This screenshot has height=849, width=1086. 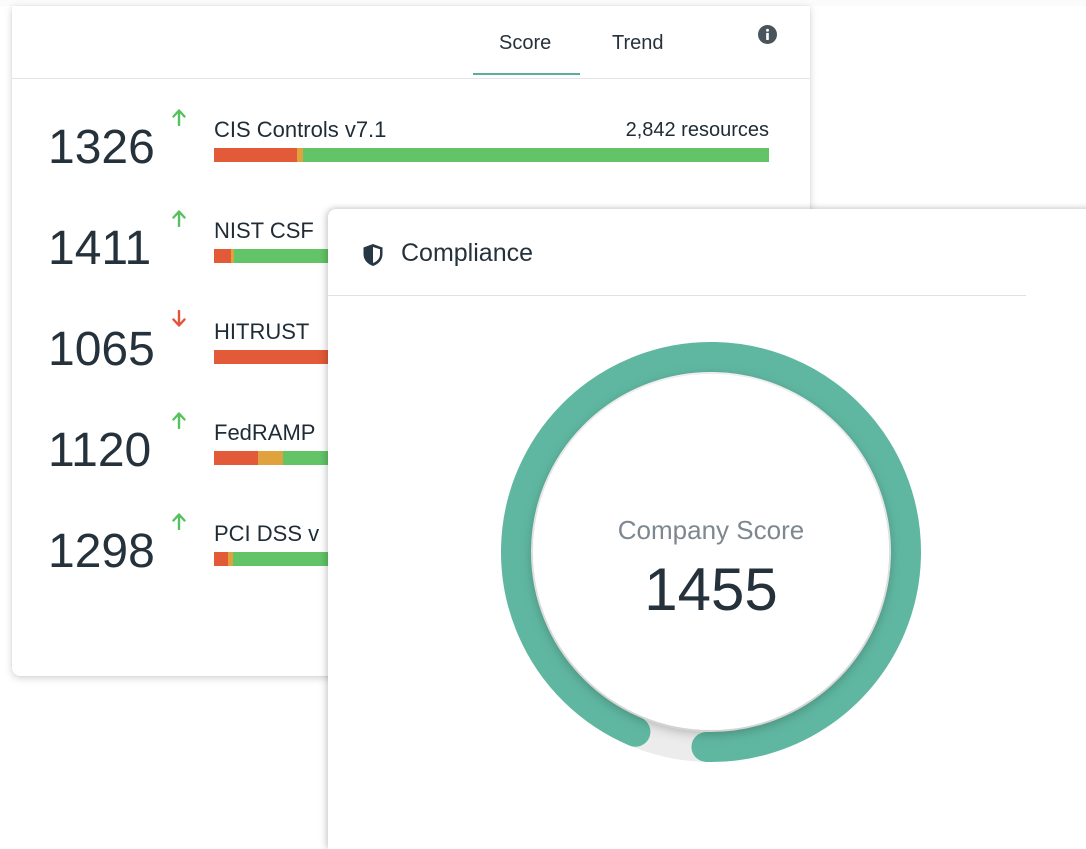 What do you see at coordinates (101, 349) in the screenshot?
I see `framework-score: 1065` at bounding box center [101, 349].